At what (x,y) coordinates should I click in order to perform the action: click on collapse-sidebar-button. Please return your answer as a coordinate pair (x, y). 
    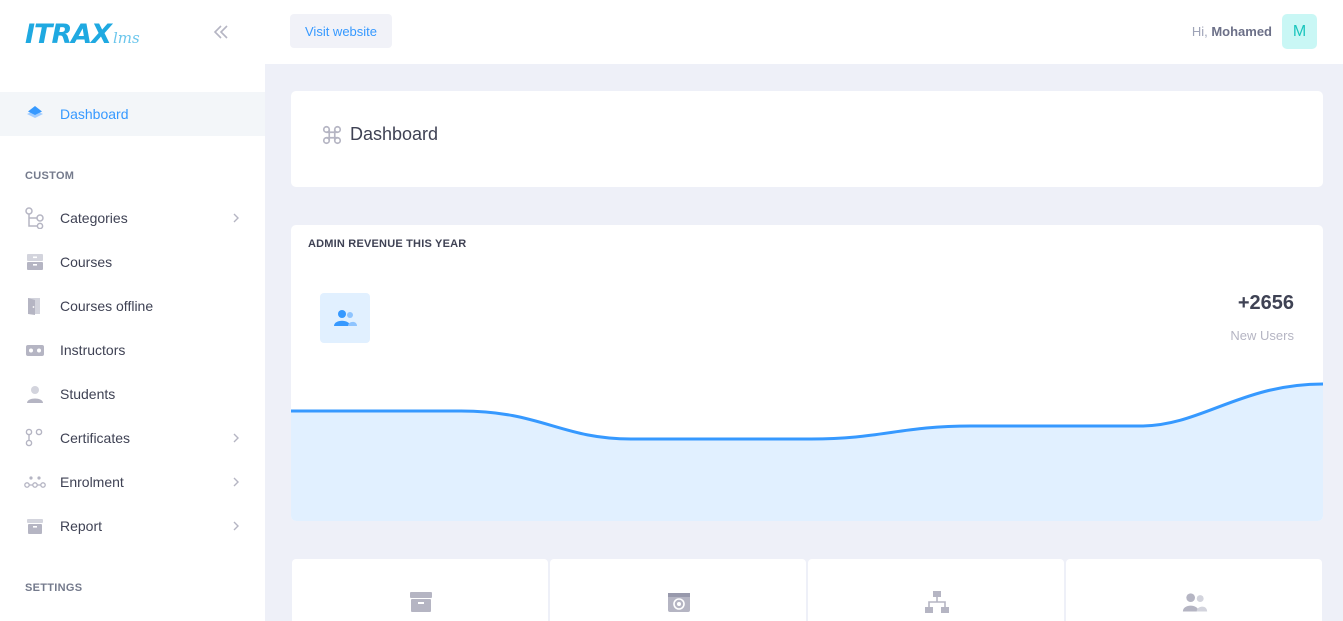
    Looking at the image, I should click on (221, 32).